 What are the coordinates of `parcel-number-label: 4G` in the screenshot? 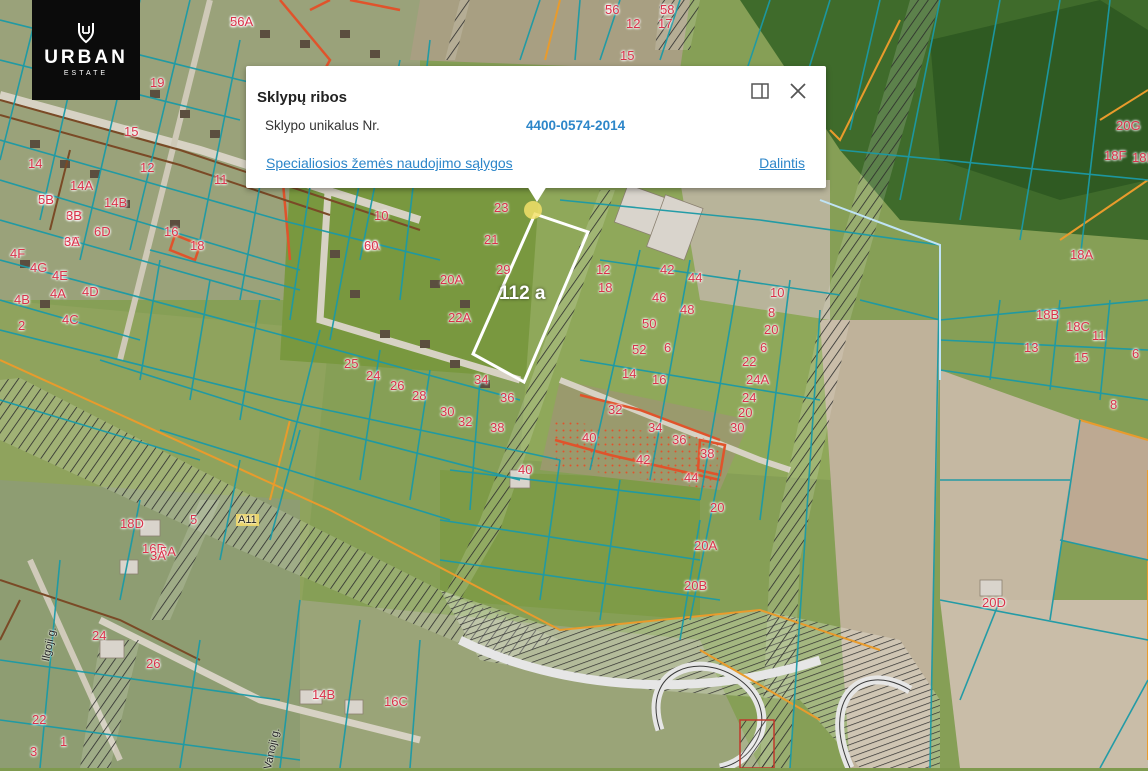 It's located at (39, 267).